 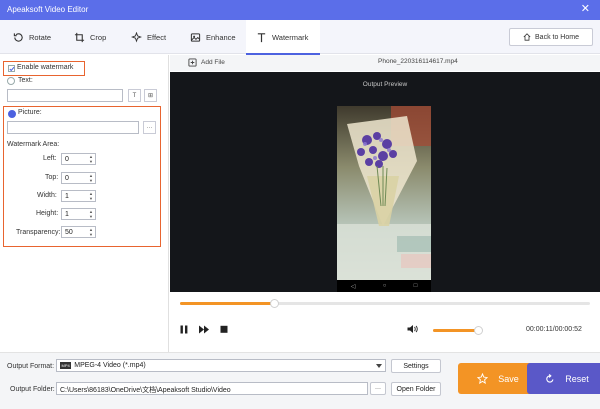 I want to click on tab-watermark-label: Watermark, so click(x=290, y=37).